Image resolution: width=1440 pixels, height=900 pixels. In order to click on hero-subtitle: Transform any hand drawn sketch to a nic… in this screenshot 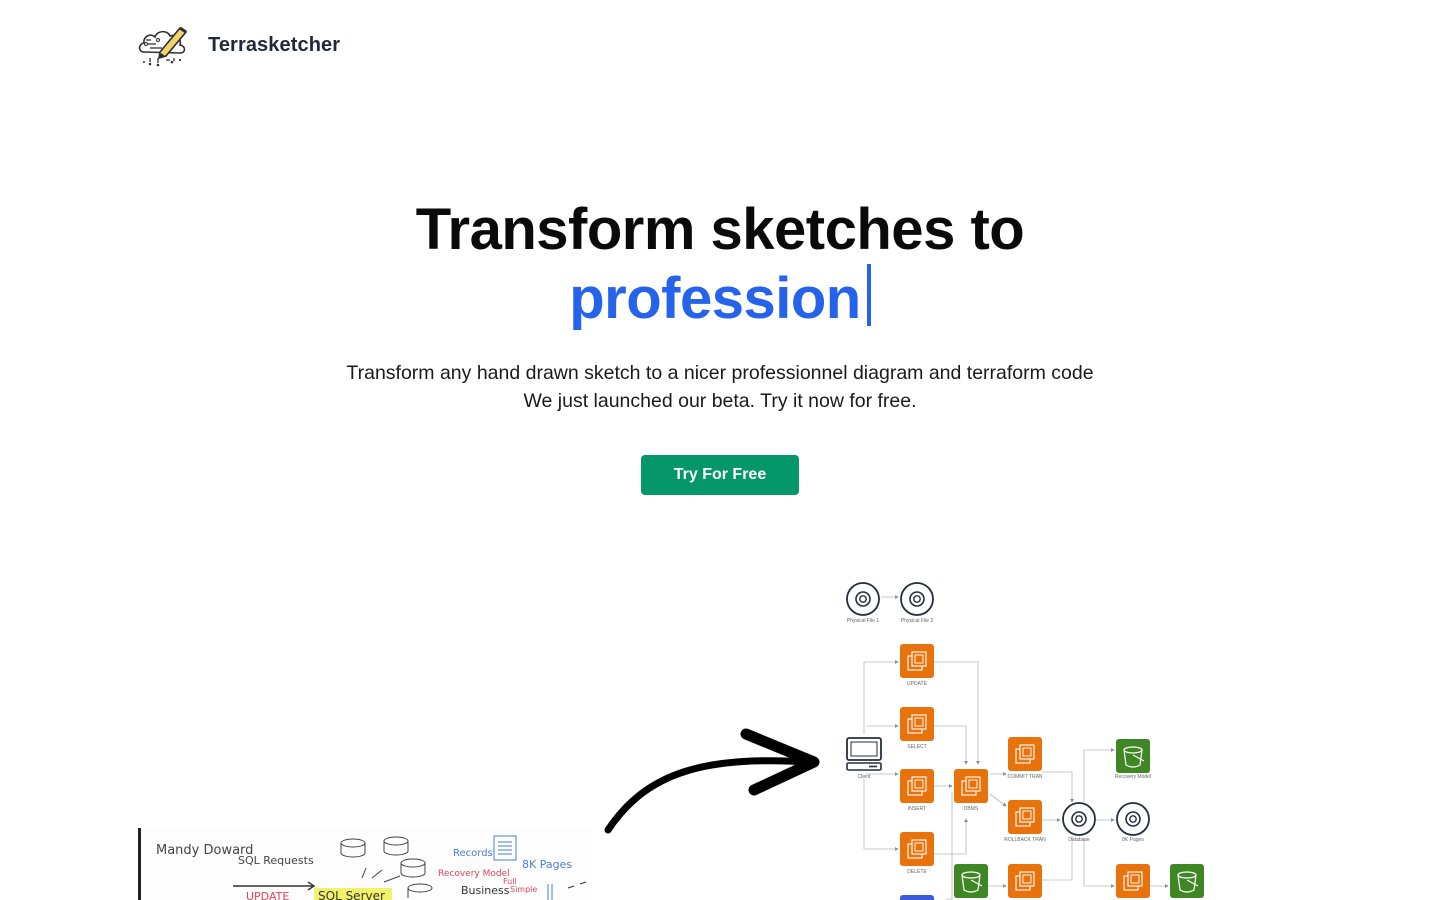, I will do `click(720, 387)`.